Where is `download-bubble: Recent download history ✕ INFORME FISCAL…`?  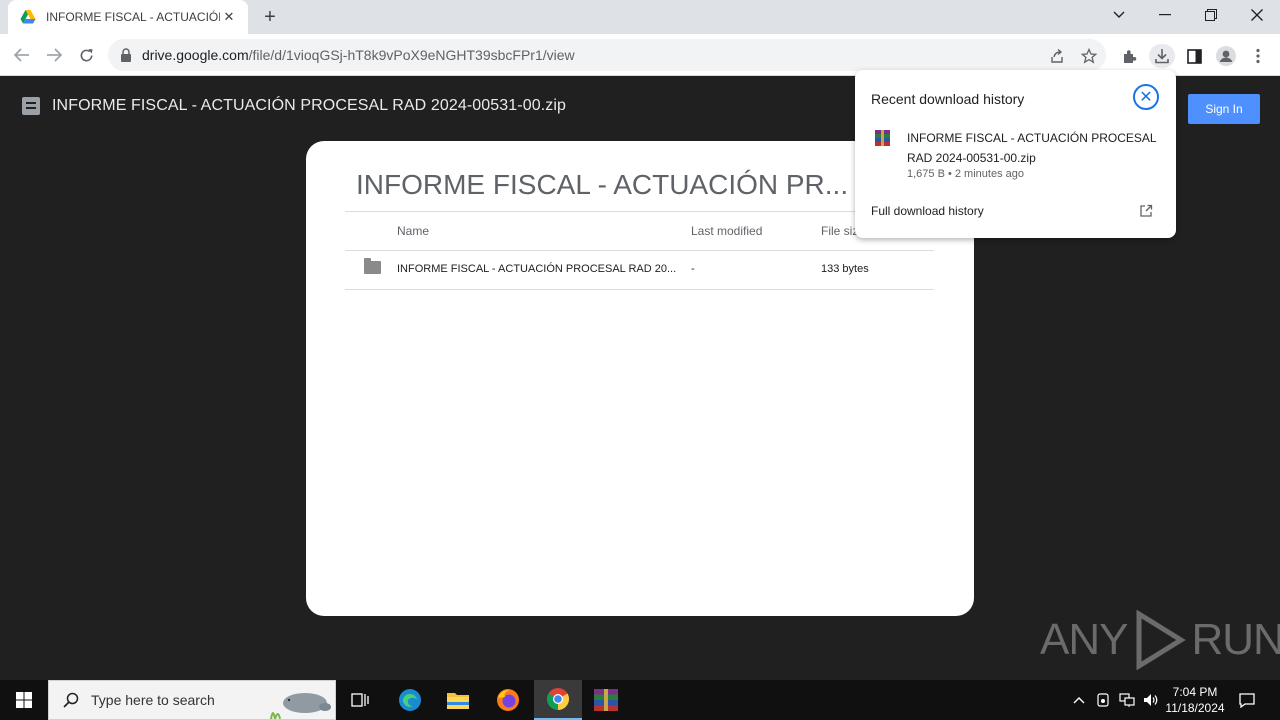 download-bubble: Recent download history ✕ INFORME FISCAL… is located at coordinates (1015, 154).